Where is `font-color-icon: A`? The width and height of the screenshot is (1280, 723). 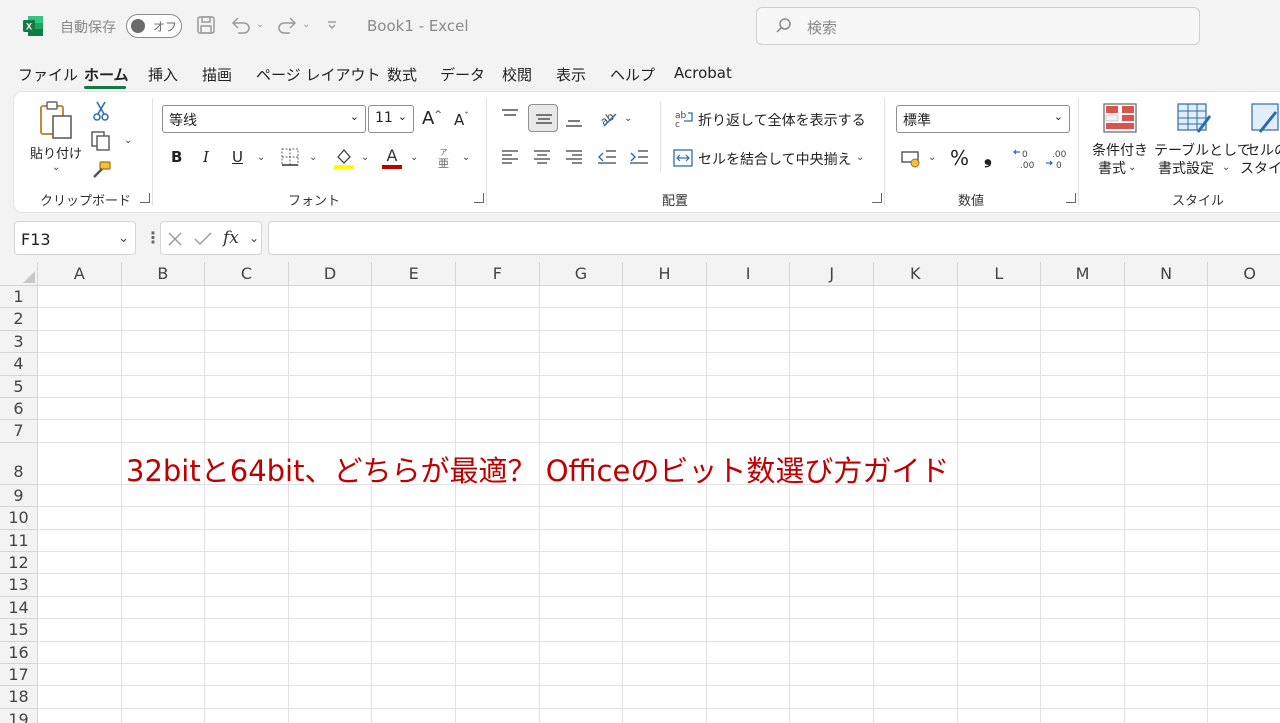 font-color-icon: A is located at coordinates (392, 157).